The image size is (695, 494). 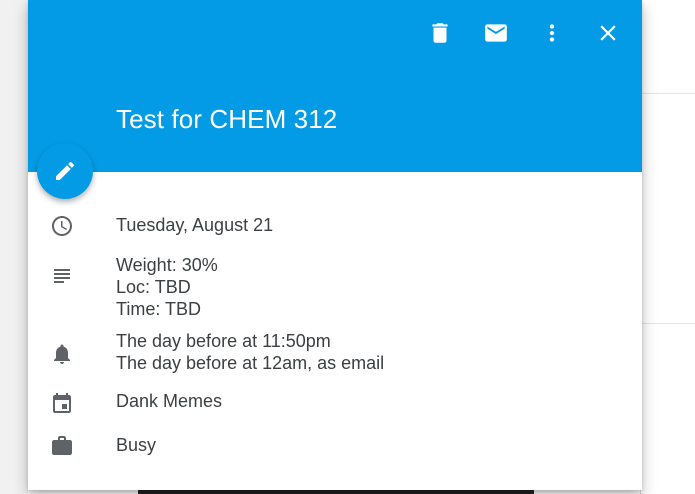 I want to click on event-toolbar, so click(x=516, y=33).